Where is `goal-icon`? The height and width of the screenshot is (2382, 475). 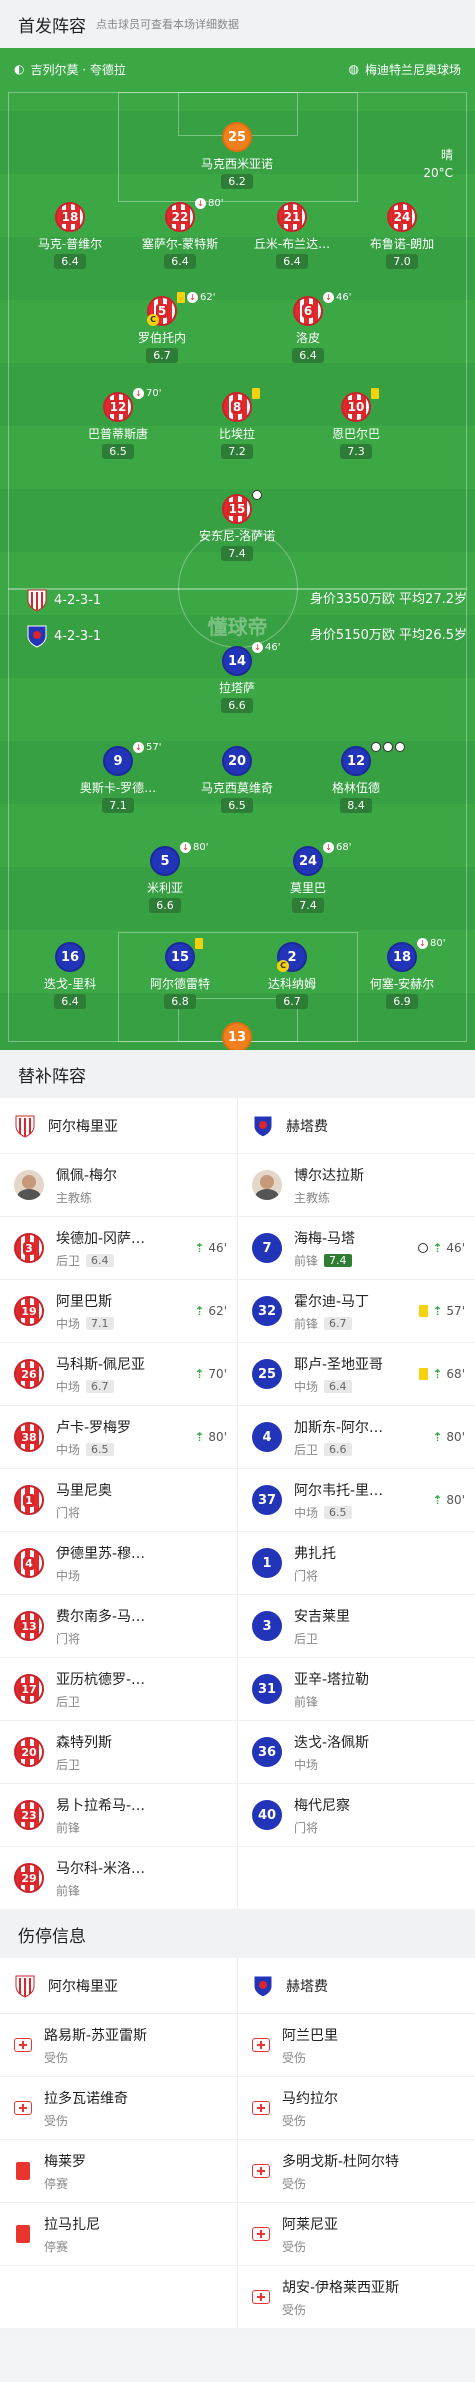 goal-icon is located at coordinates (388, 747).